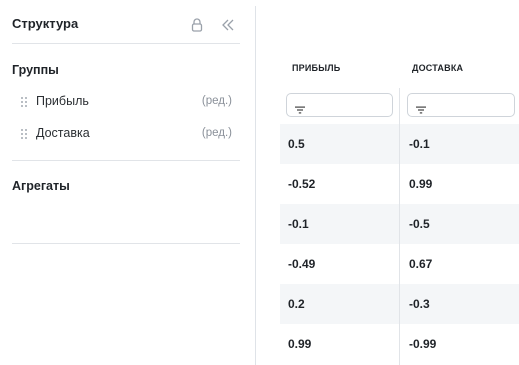 The height and width of the screenshot is (365, 519). What do you see at coordinates (419, 224) in the screenshot?
I see `delivery-cell: -0.5` at bounding box center [419, 224].